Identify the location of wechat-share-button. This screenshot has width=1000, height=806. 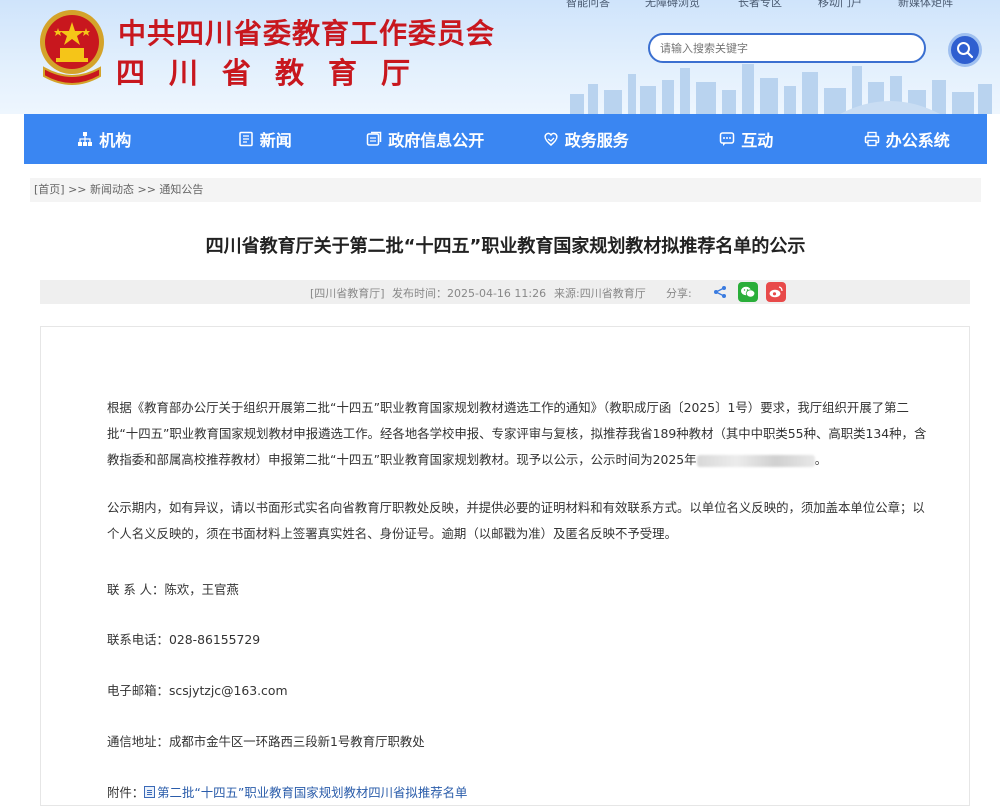
(748, 292).